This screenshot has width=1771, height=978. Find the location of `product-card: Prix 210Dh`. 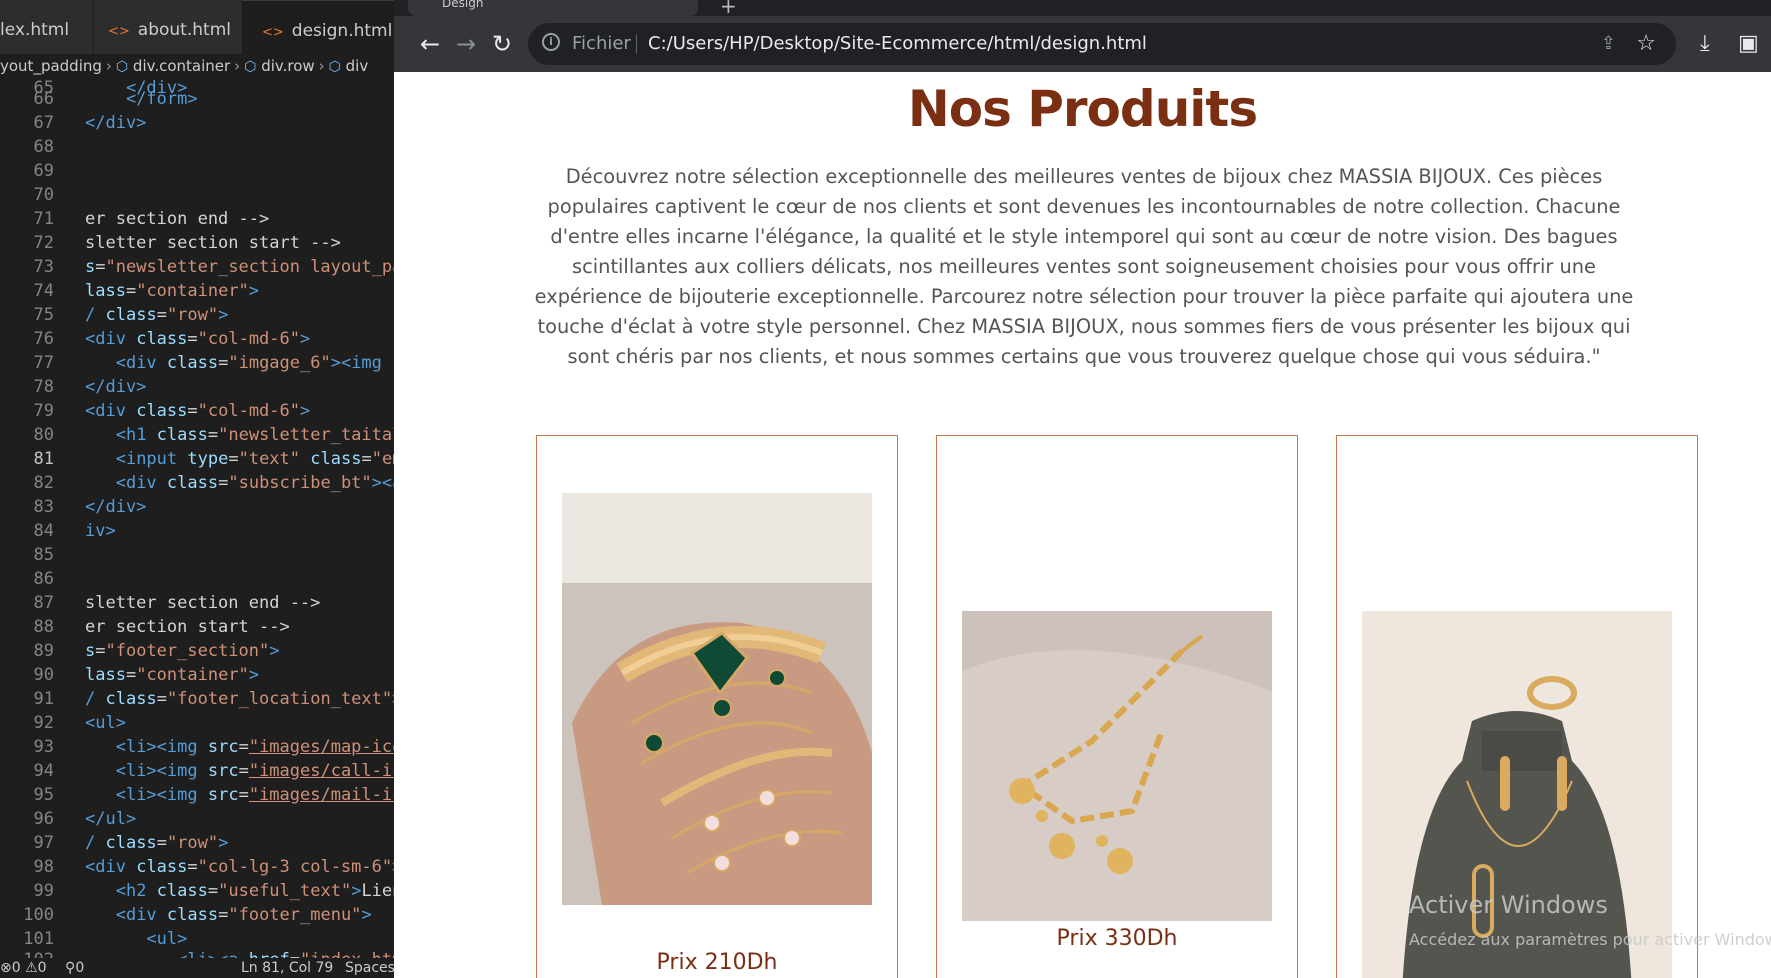

product-card: Prix 210Dh is located at coordinates (717, 706).